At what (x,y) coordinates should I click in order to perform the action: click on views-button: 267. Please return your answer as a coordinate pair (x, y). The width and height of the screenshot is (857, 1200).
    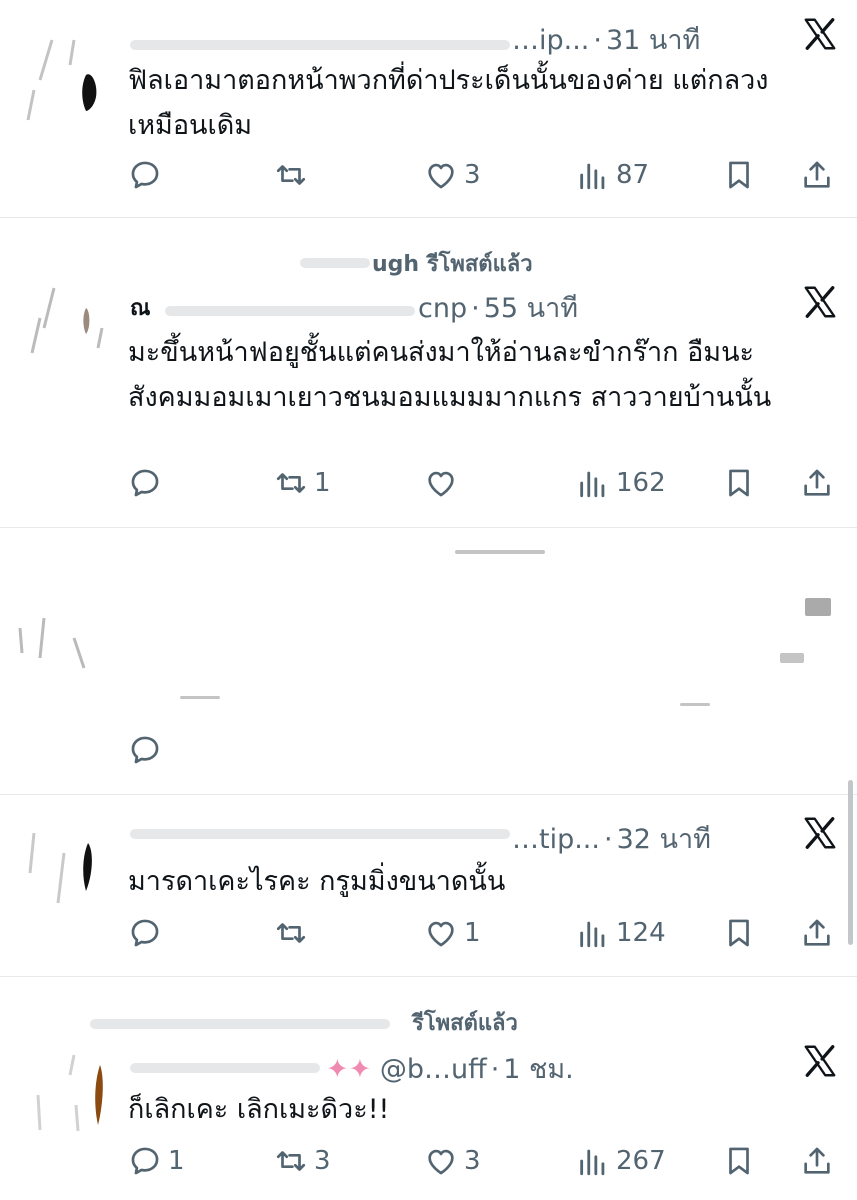
    Looking at the image, I should click on (621, 1161).